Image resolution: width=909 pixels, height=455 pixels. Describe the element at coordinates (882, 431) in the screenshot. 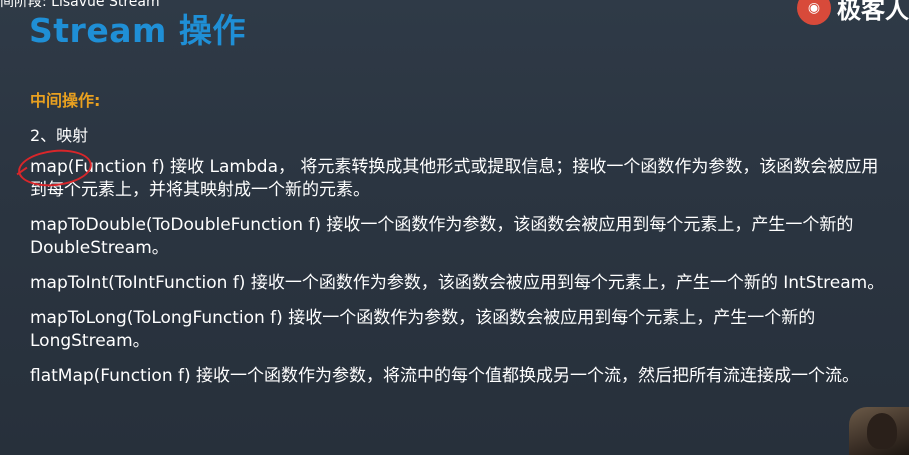

I see `speaker-silhouette` at that location.